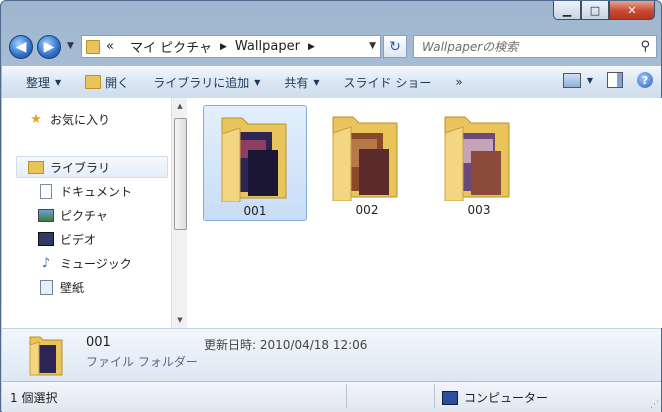  What do you see at coordinates (46, 263) in the screenshot?
I see `music-note-icon: ♪` at bounding box center [46, 263].